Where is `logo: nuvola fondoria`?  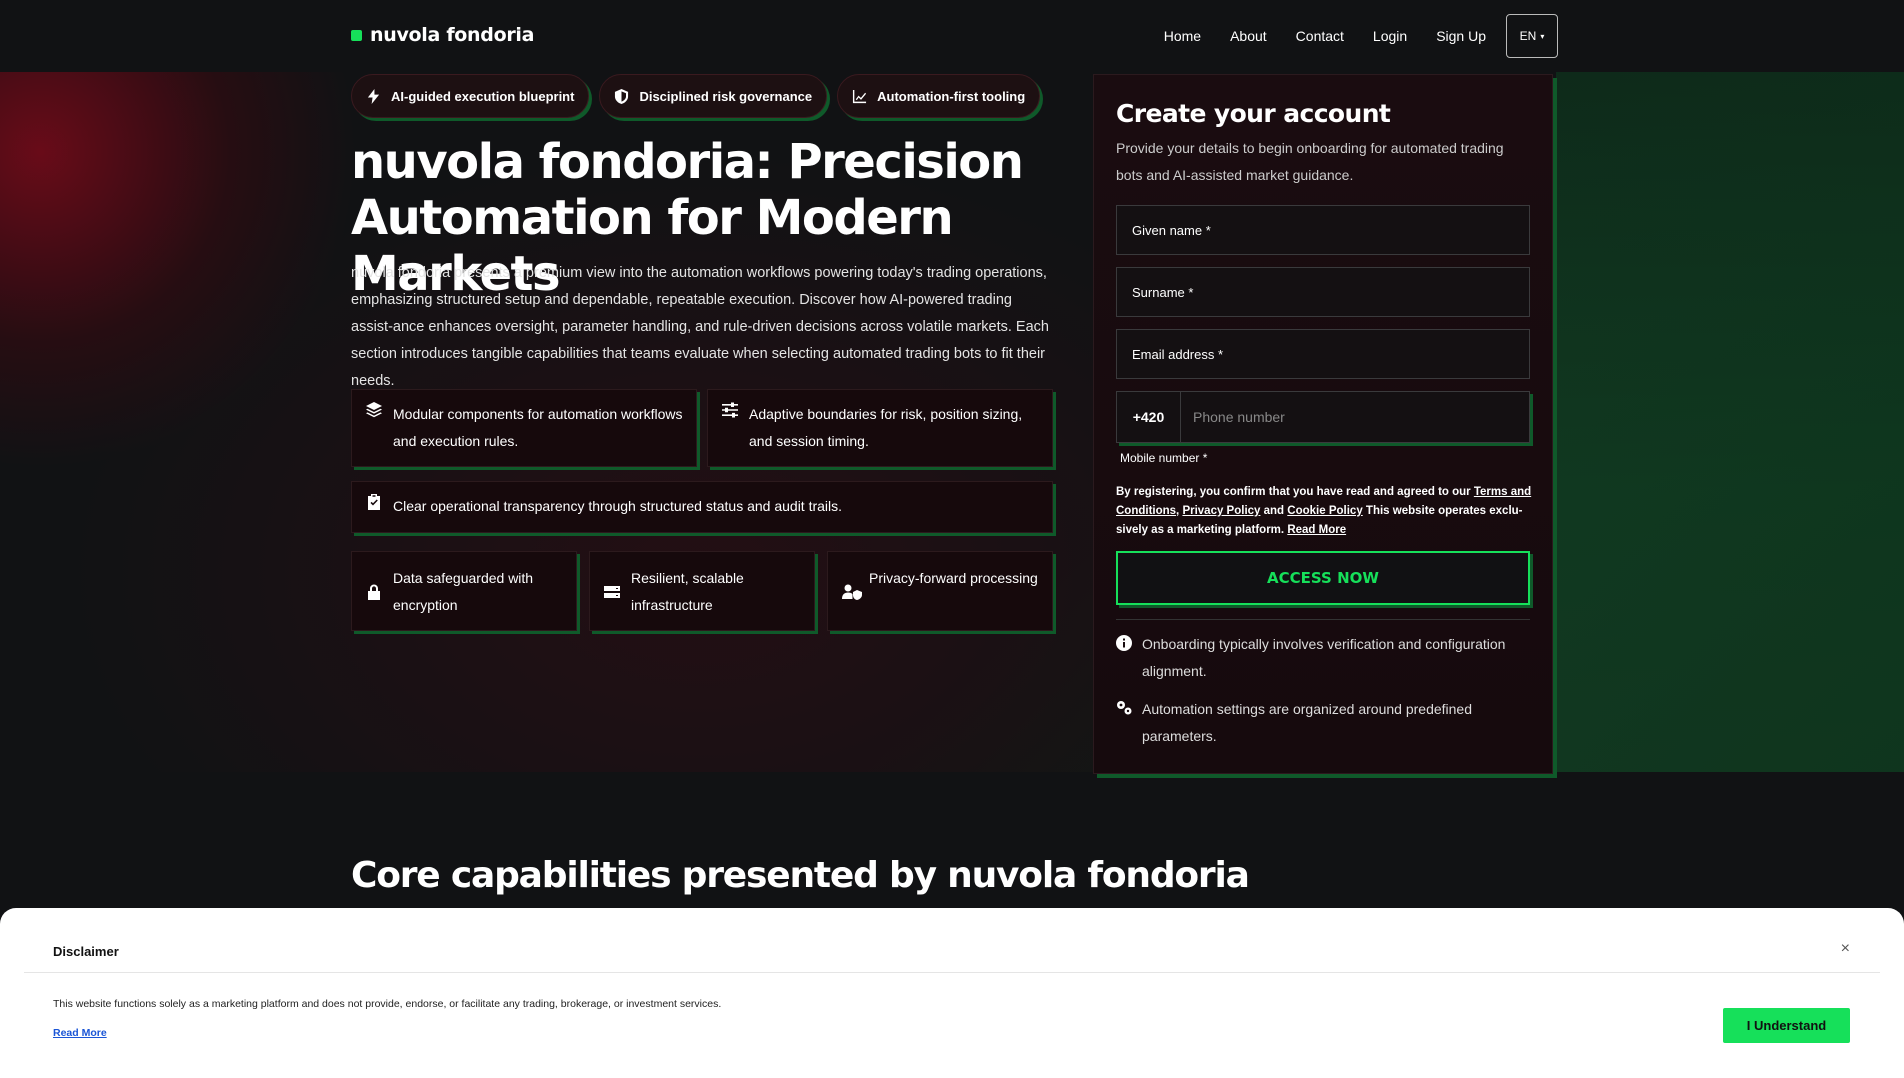
logo: nuvola fondoria is located at coordinates (442, 35).